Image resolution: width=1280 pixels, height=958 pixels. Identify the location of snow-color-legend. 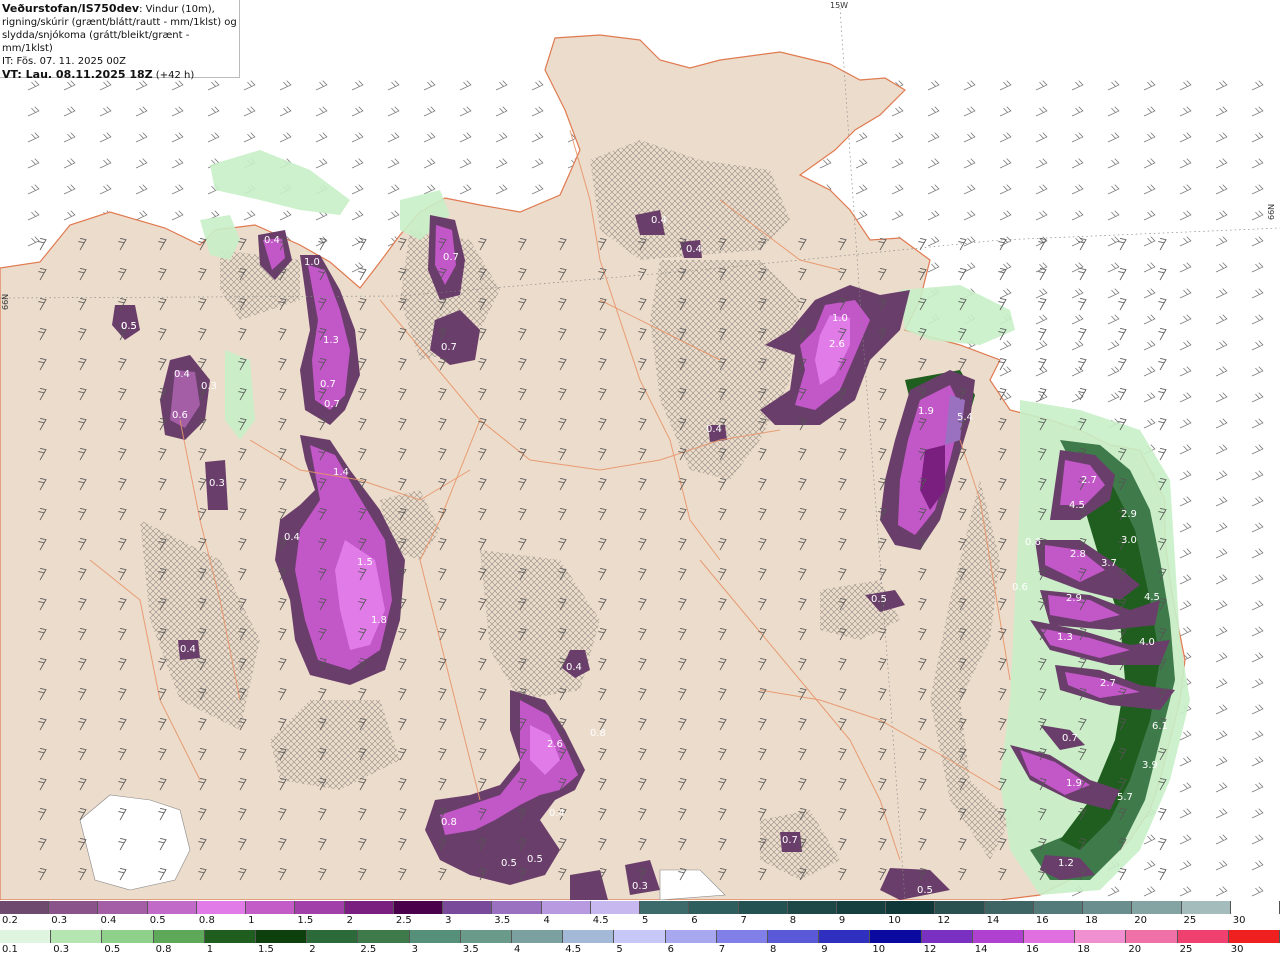
(640, 907).